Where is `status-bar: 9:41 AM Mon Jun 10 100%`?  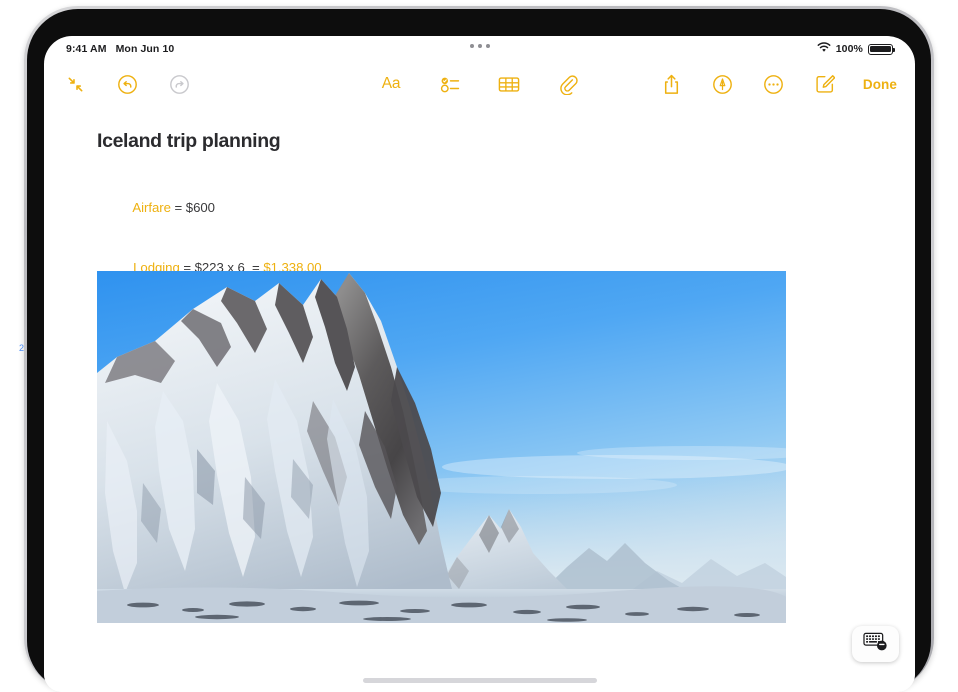 status-bar: 9:41 AM Mon Jun 10 100% is located at coordinates (479, 49).